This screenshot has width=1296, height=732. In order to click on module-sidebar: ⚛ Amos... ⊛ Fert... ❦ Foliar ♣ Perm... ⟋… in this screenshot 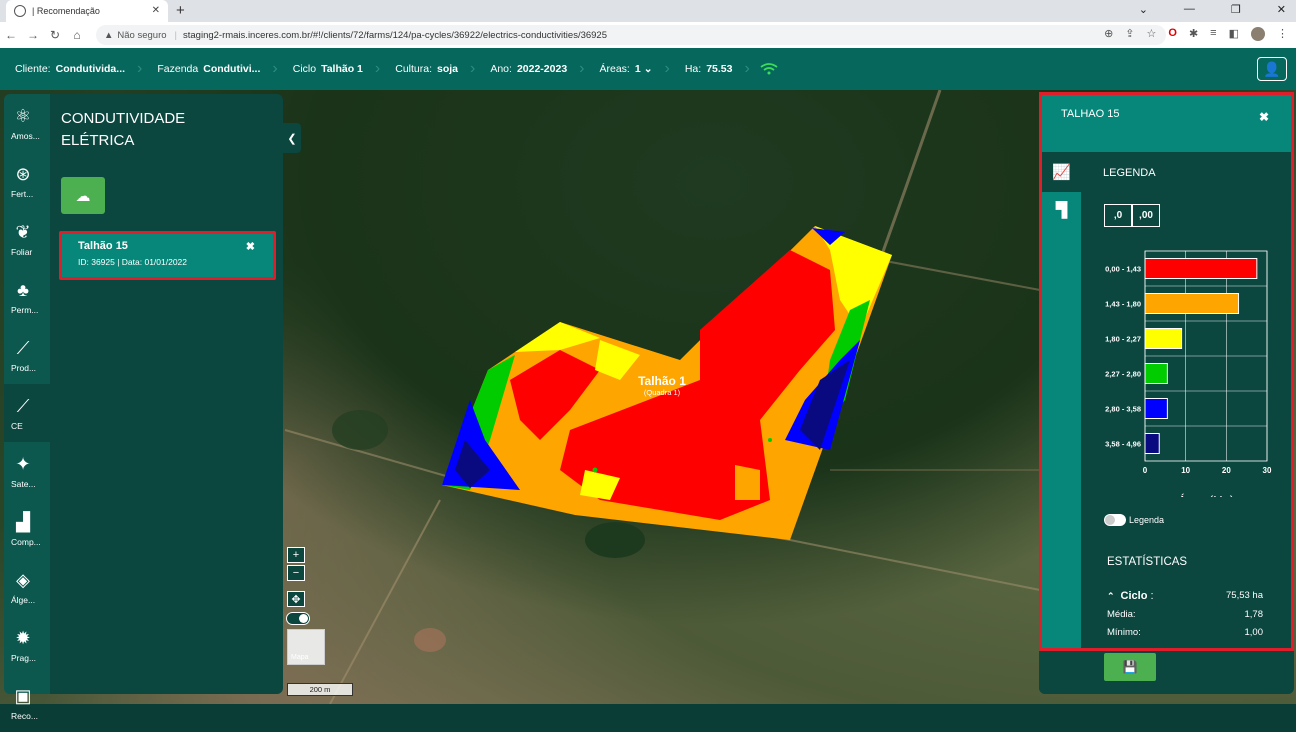, I will do `click(27, 407)`.